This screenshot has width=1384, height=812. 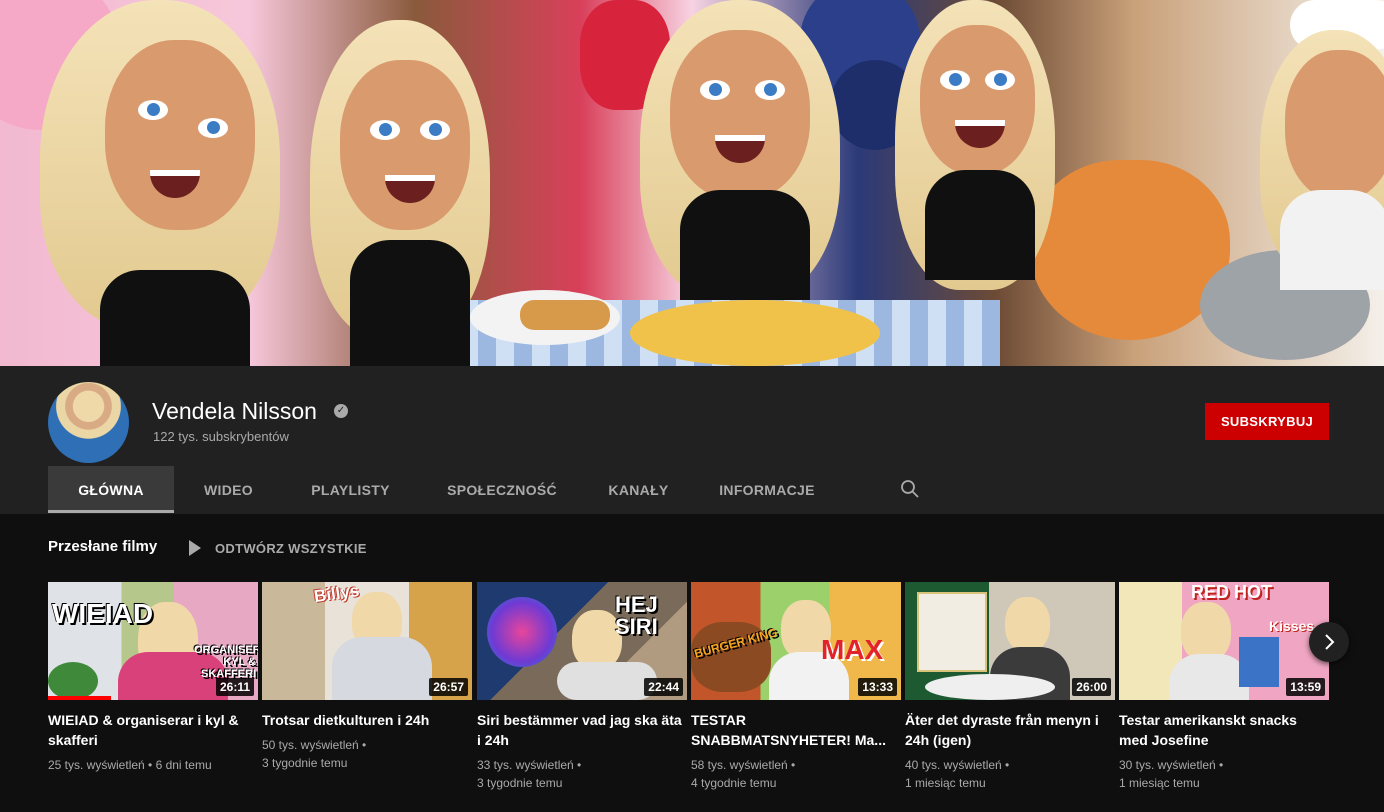 I want to click on channel-name: Vendela Nilsson, so click(x=234, y=411).